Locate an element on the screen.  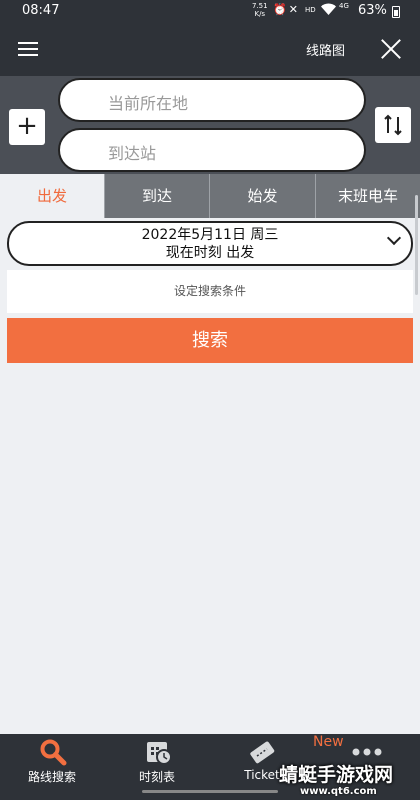
battery-percent: 63% is located at coordinates (372, 10).